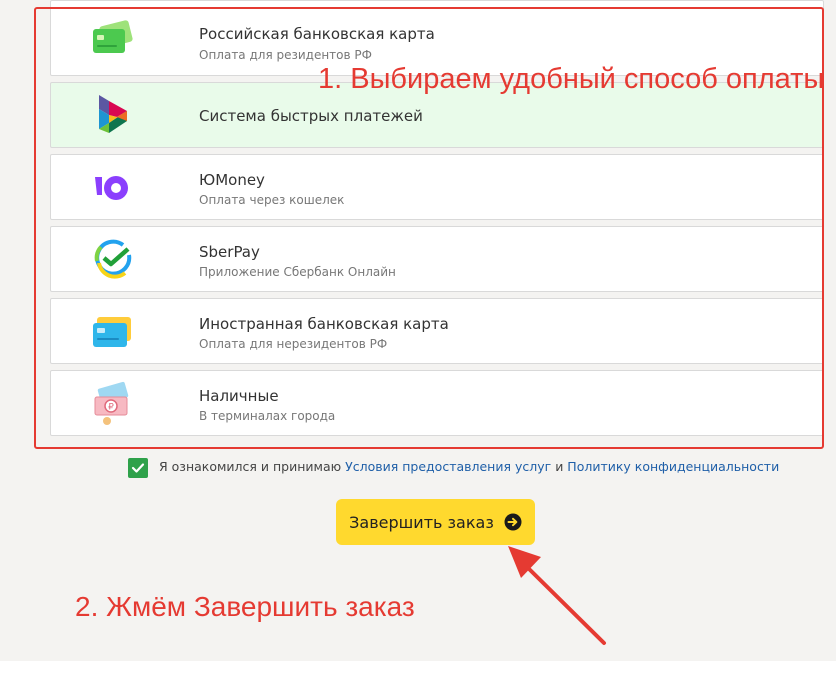  Describe the element at coordinates (239, 396) in the screenshot. I see `method-title: Наличные` at that location.